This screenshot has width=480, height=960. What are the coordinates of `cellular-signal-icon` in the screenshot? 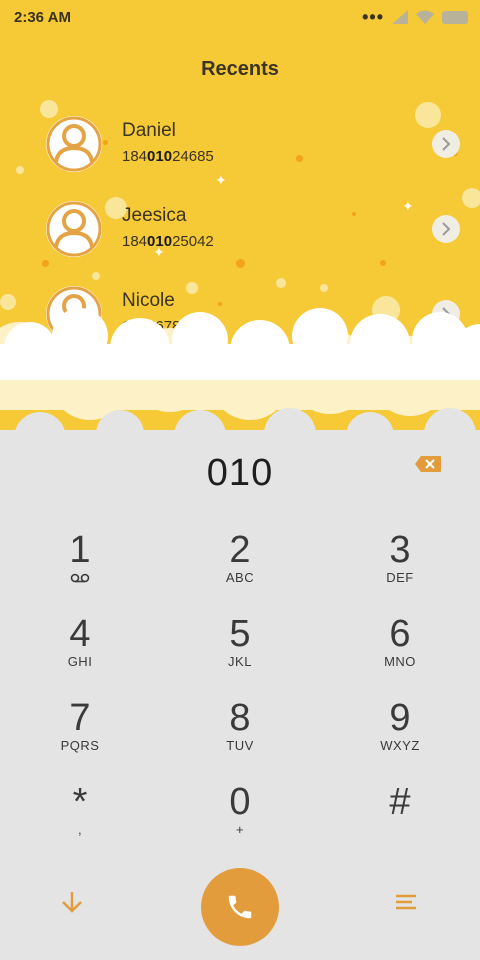 It's located at (400, 17).